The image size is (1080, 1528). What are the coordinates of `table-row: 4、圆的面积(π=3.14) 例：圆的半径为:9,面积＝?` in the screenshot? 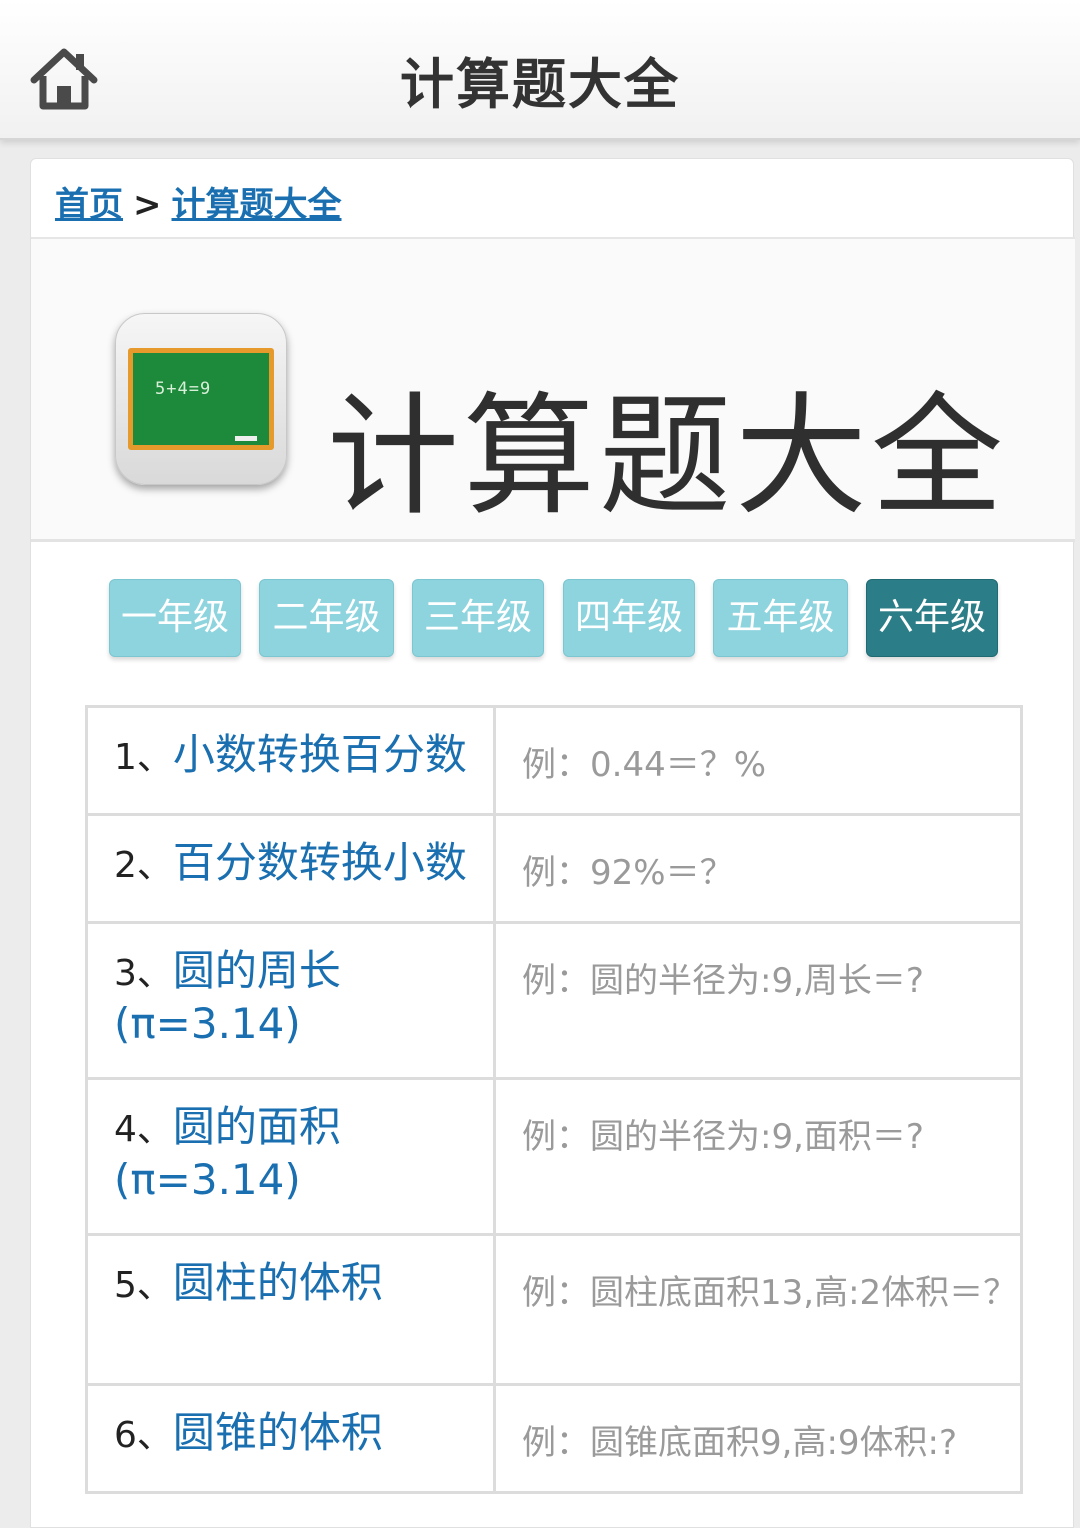 It's located at (554, 1156).